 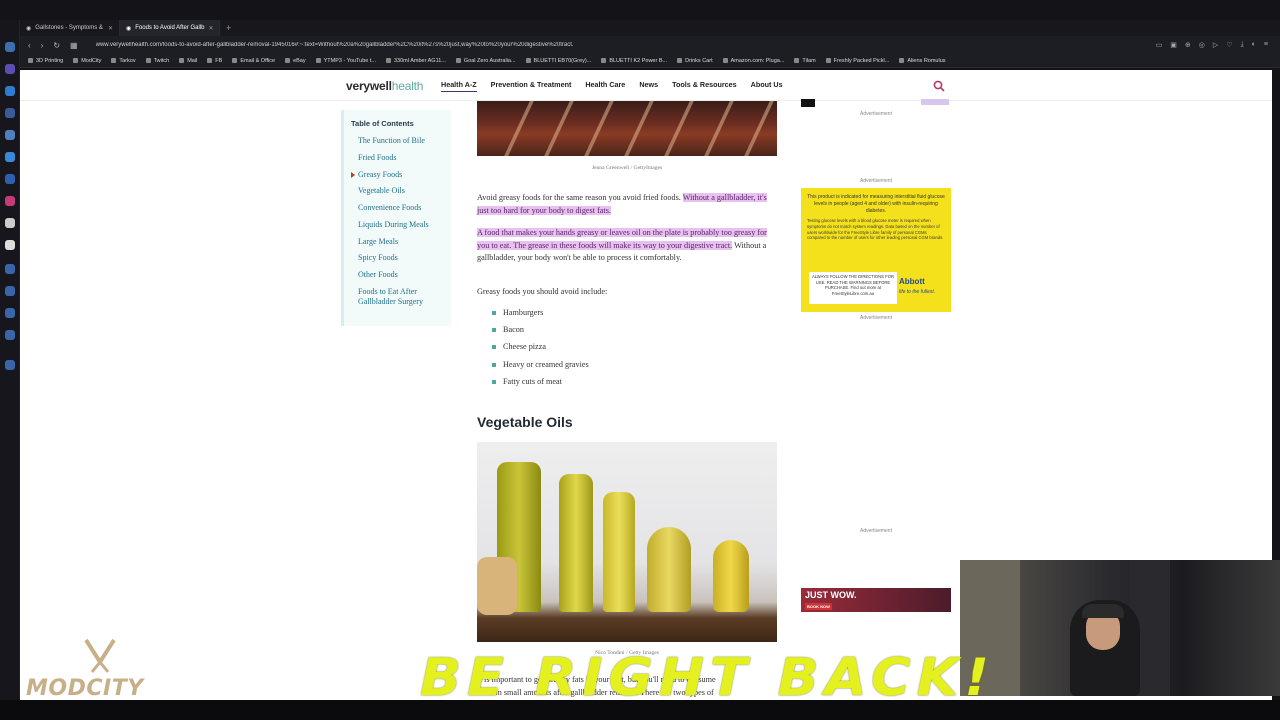 I want to click on history-icon, so click(x=10, y=291).